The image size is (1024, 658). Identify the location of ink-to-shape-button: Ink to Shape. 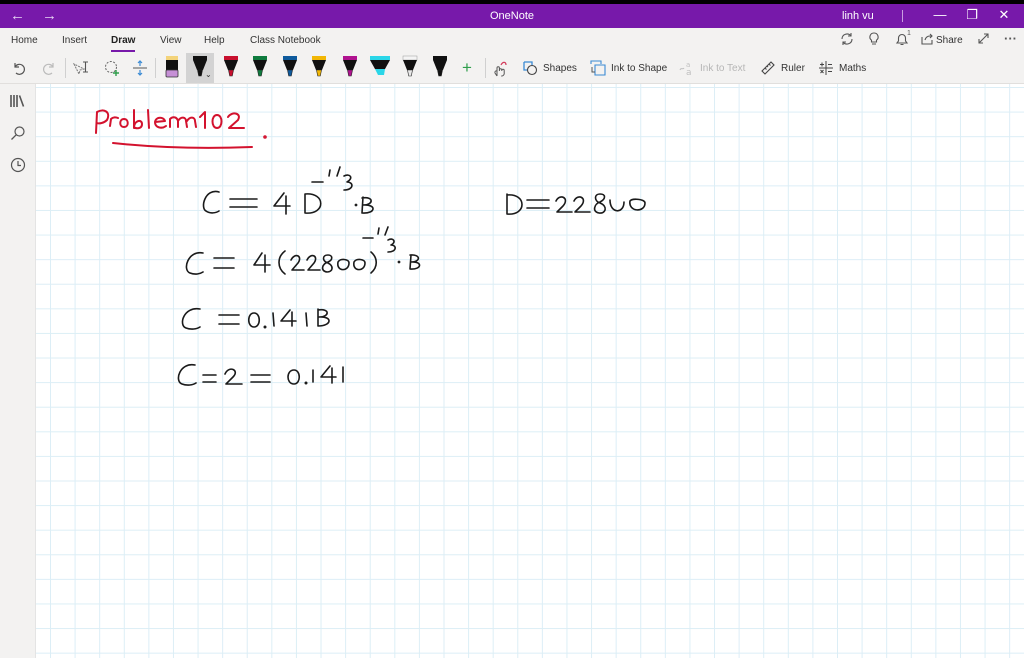
(628, 68).